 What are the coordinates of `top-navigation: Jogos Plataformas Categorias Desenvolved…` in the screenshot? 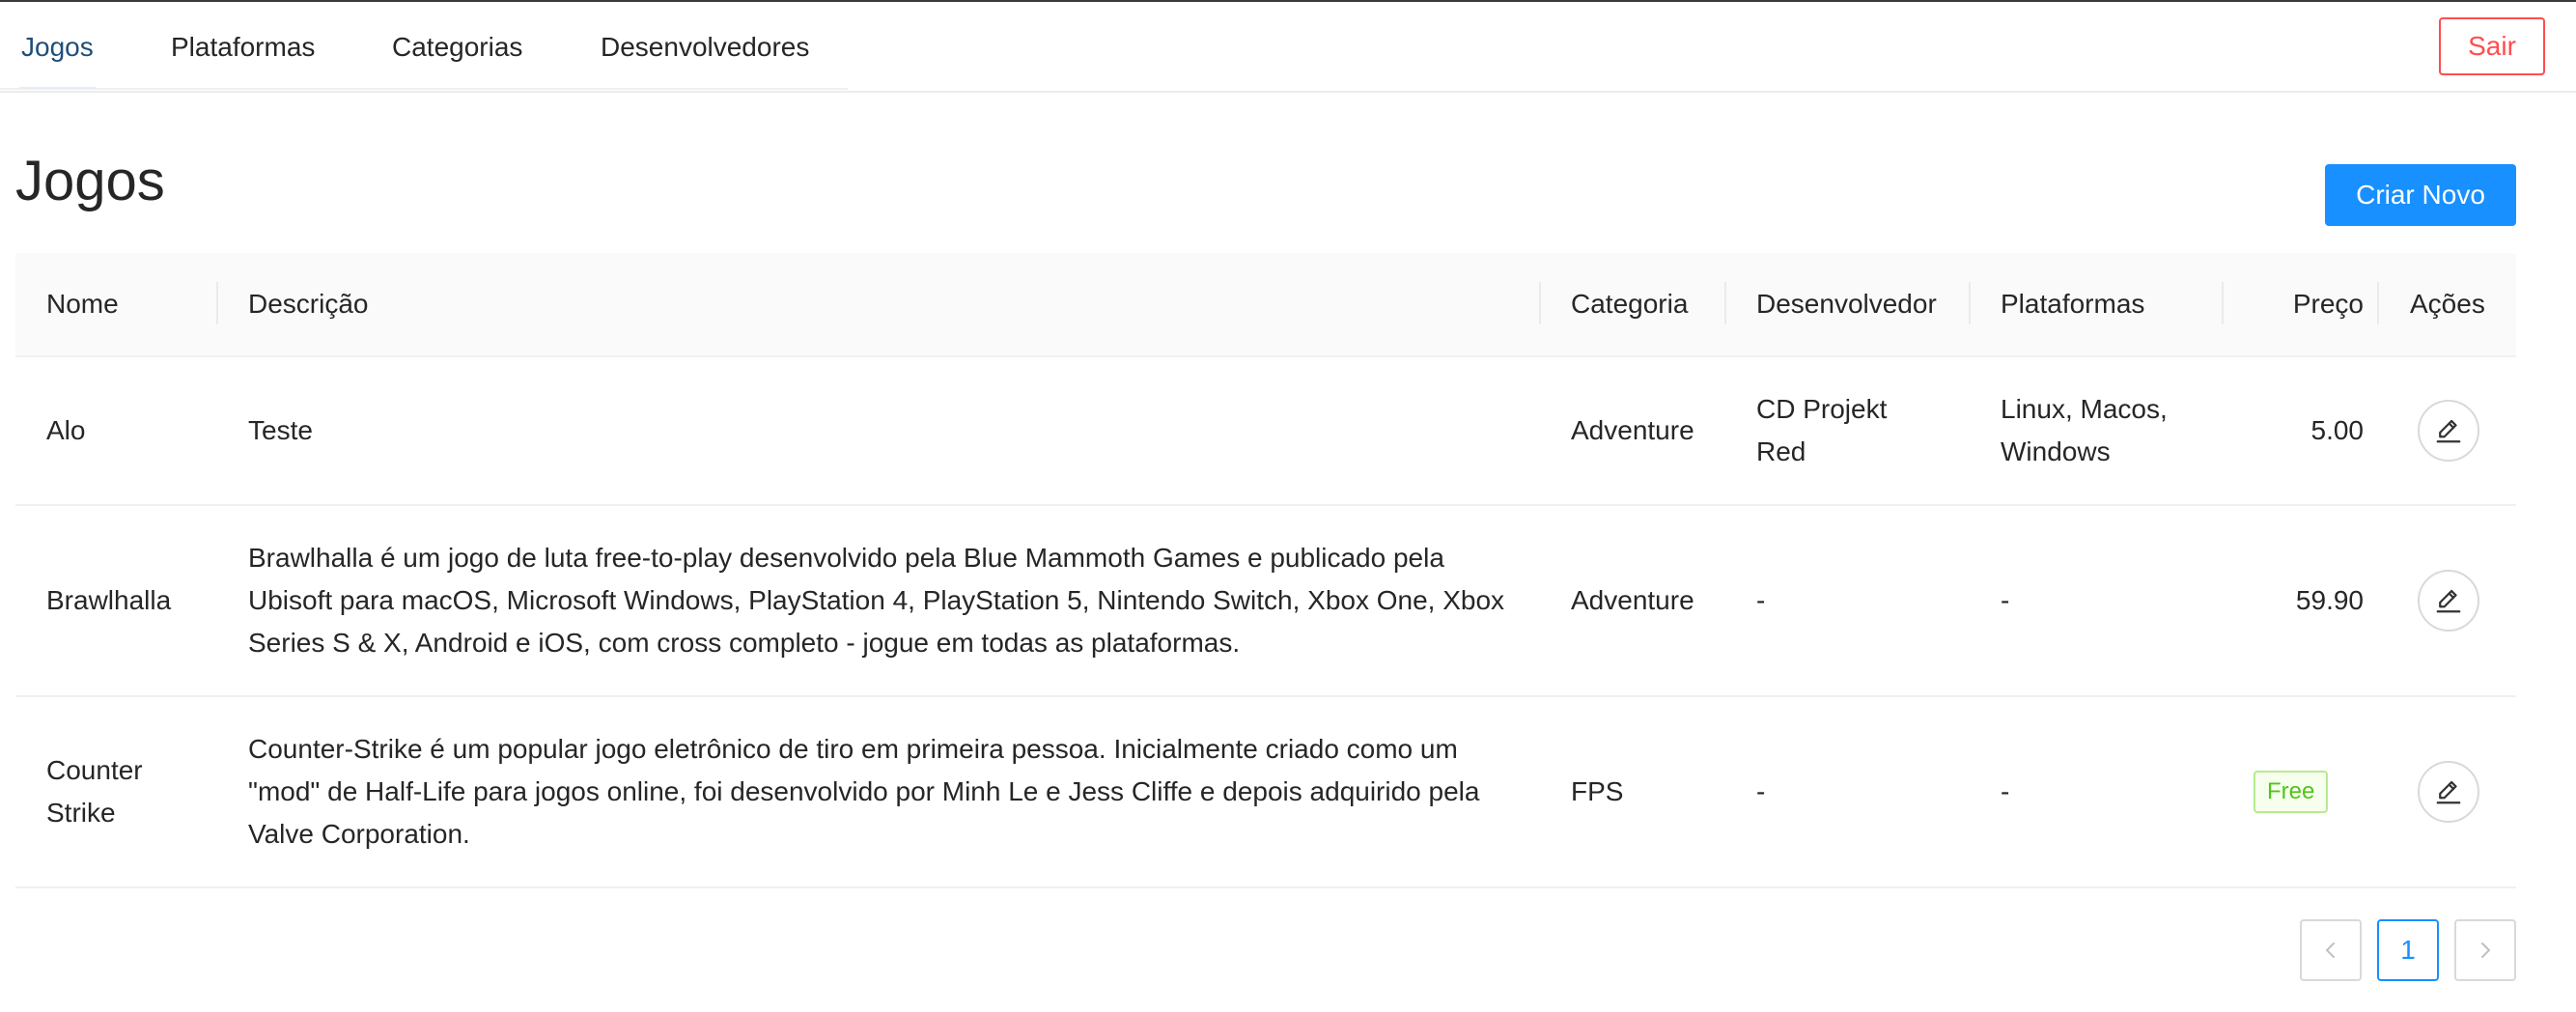 It's located at (1288, 47).